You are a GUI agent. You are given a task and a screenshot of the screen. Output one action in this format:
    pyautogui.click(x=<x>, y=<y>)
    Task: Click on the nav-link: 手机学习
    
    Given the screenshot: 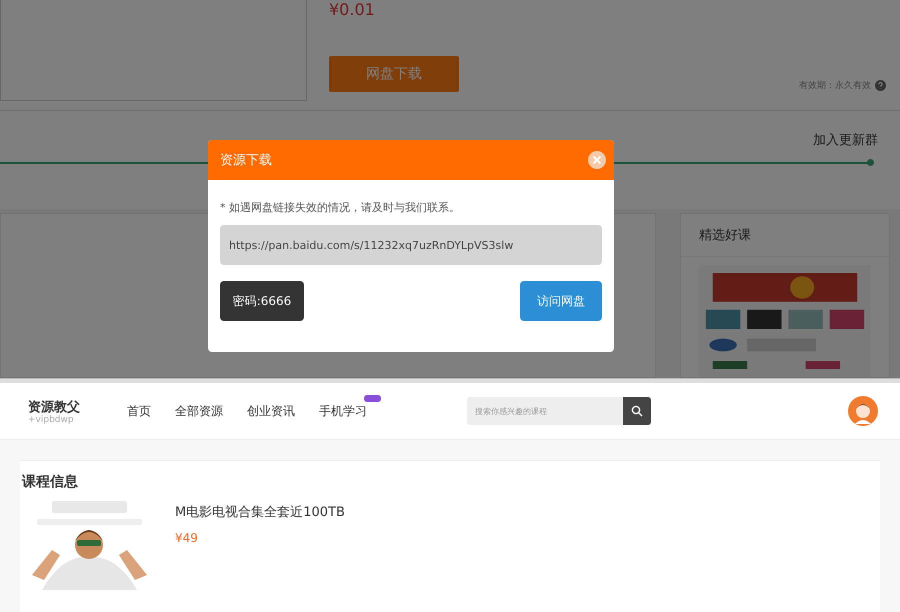 What is the action you would take?
    pyautogui.click(x=350, y=411)
    